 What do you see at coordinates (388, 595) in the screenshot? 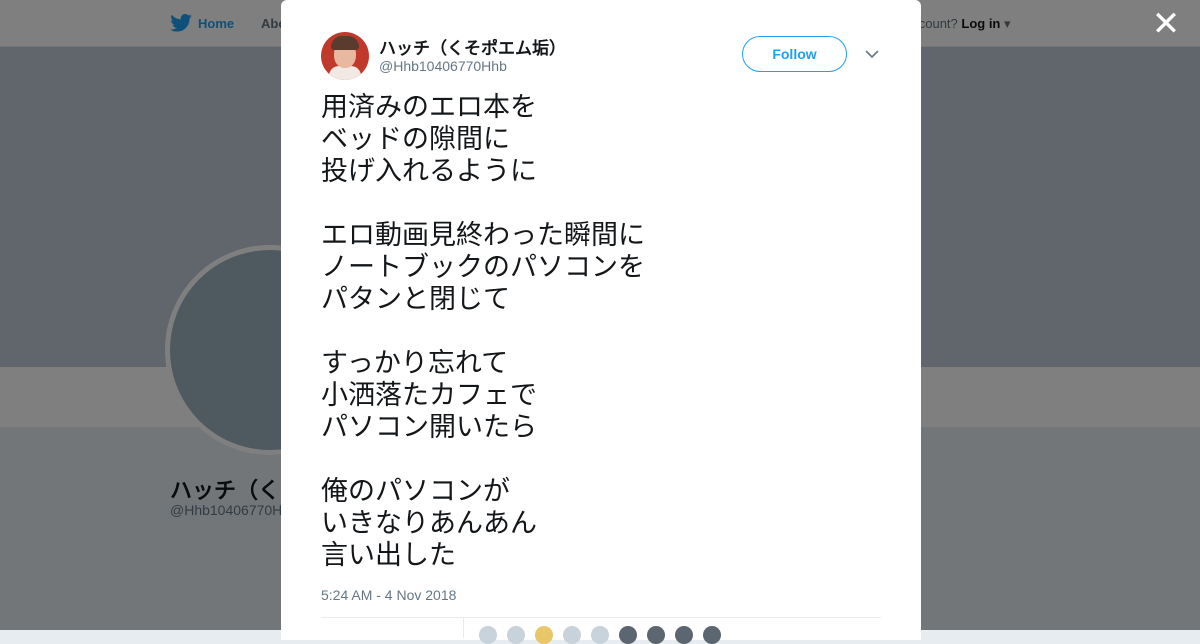
I see `tweet-timestamp: 5:24 AM - 4 Nov 2018` at bounding box center [388, 595].